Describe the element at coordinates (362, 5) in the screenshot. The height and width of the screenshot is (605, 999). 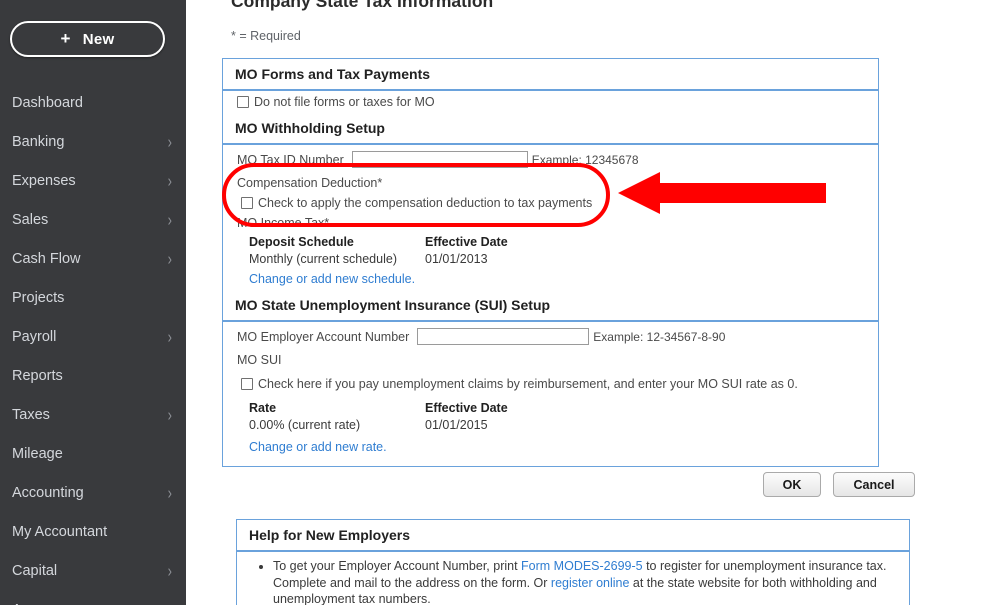
I see `page-title: Company State Tax Information` at that location.